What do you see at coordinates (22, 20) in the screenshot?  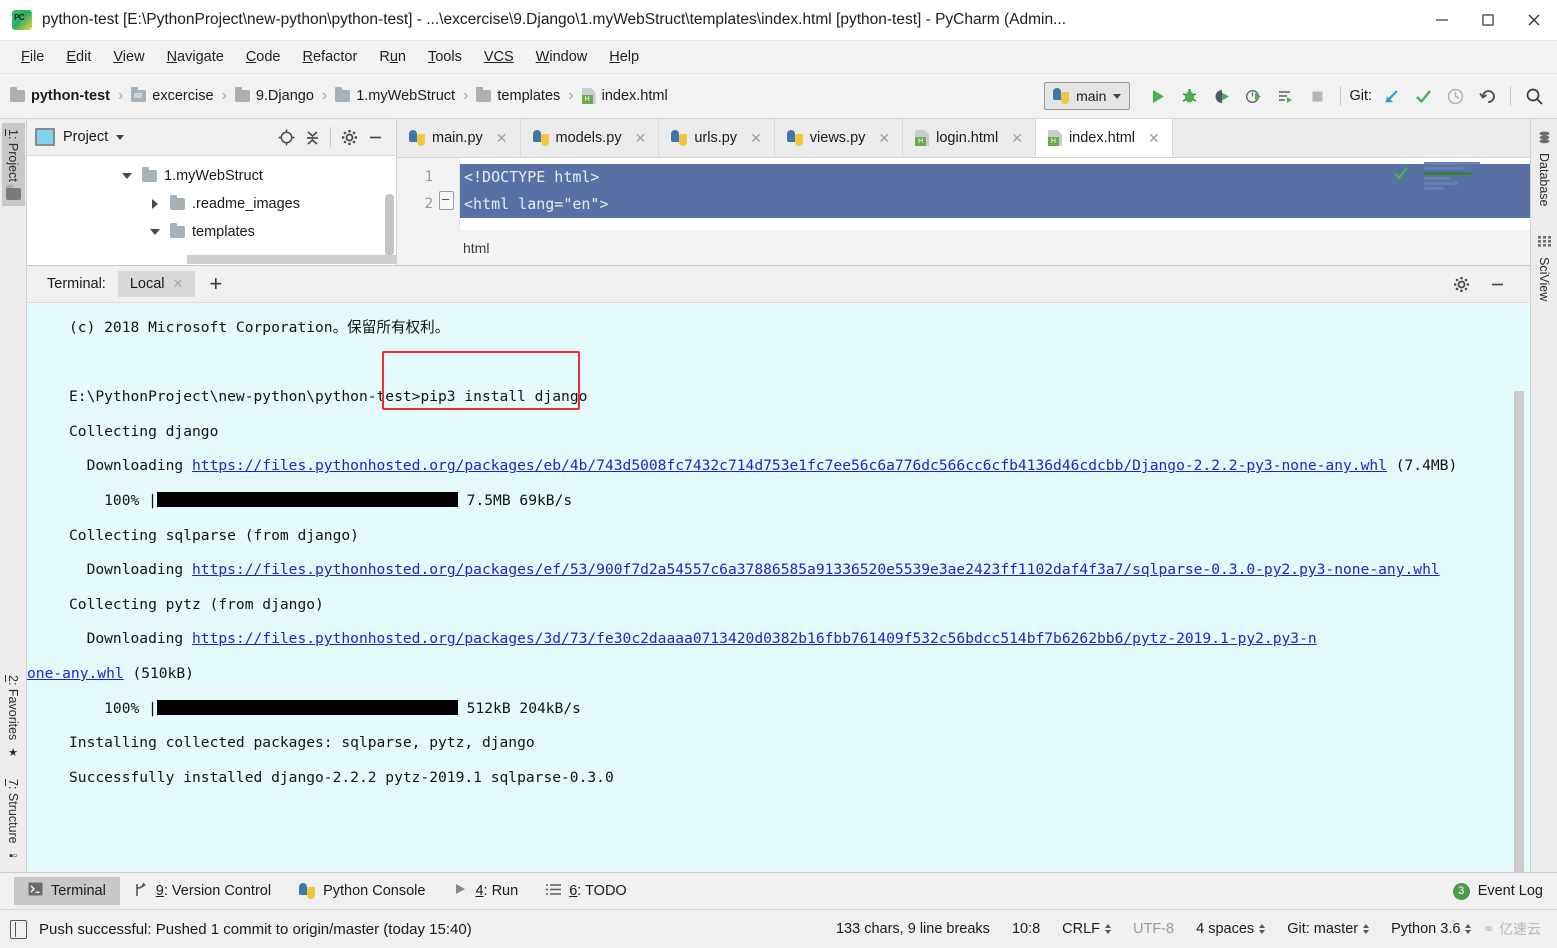 I see `pycharm-logo-icon` at bounding box center [22, 20].